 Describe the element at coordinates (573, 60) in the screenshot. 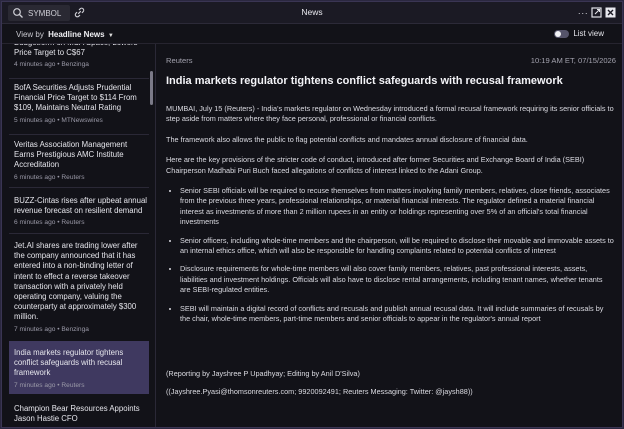

I see `article-timestamp: 10:19 AM ET, 07/15/2026` at that location.